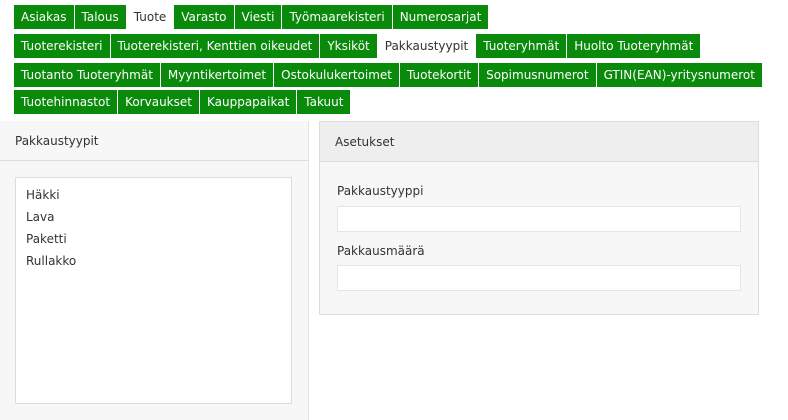  I want to click on tab-työmaarekisteri: Työmaarekisteri, so click(337, 17).